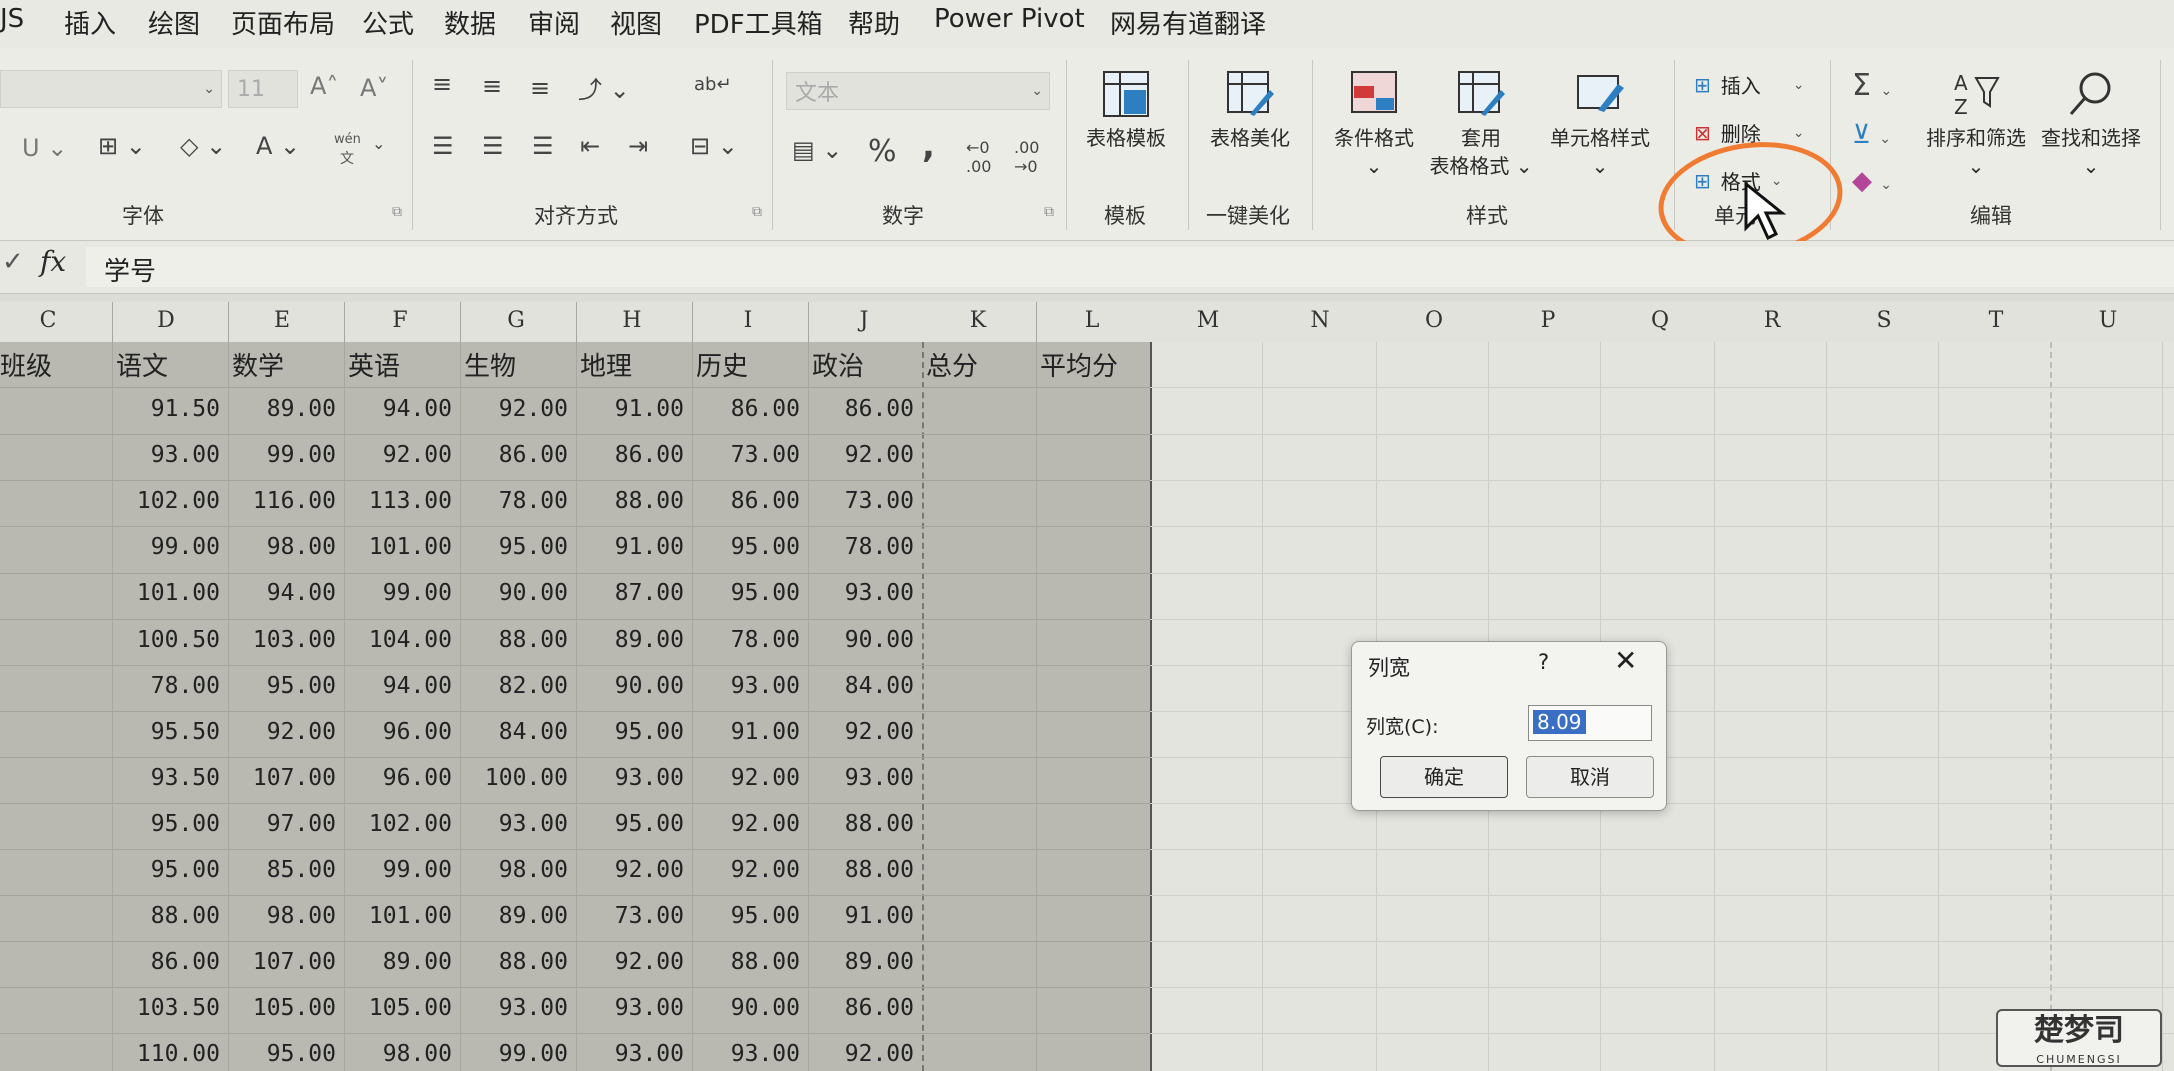 This screenshot has width=2174, height=1071. Describe the element at coordinates (396, 640) in the screenshot. I see `table-cell: 104.00` at that location.